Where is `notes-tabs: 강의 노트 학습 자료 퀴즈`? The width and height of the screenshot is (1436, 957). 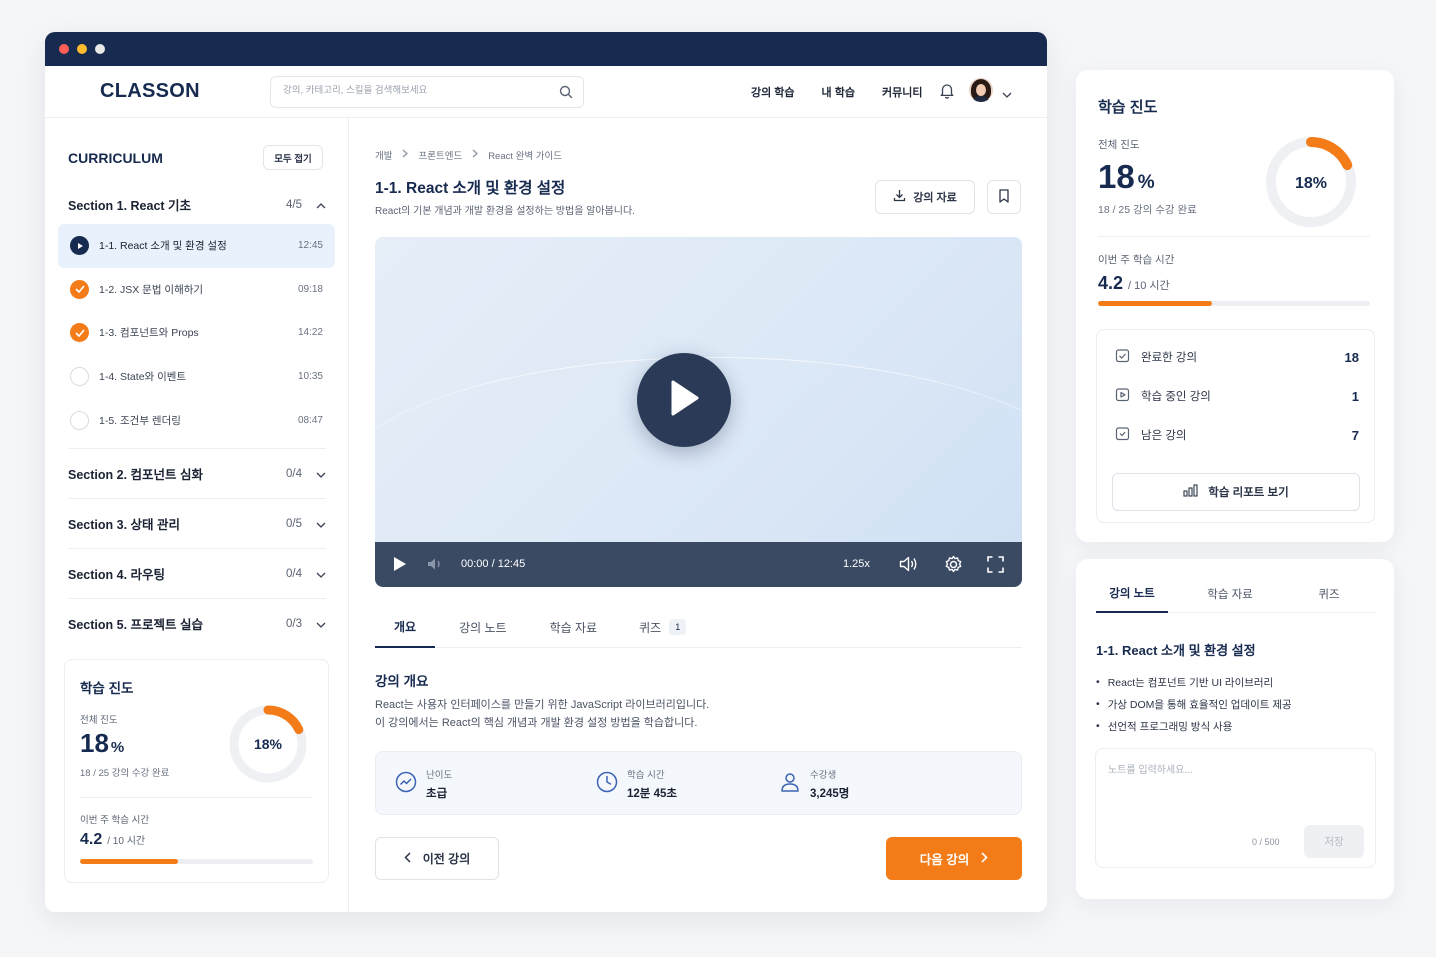
notes-tabs: 강의 노트 학습 자료 퀴즈 is located at coordinates (1236, 594).